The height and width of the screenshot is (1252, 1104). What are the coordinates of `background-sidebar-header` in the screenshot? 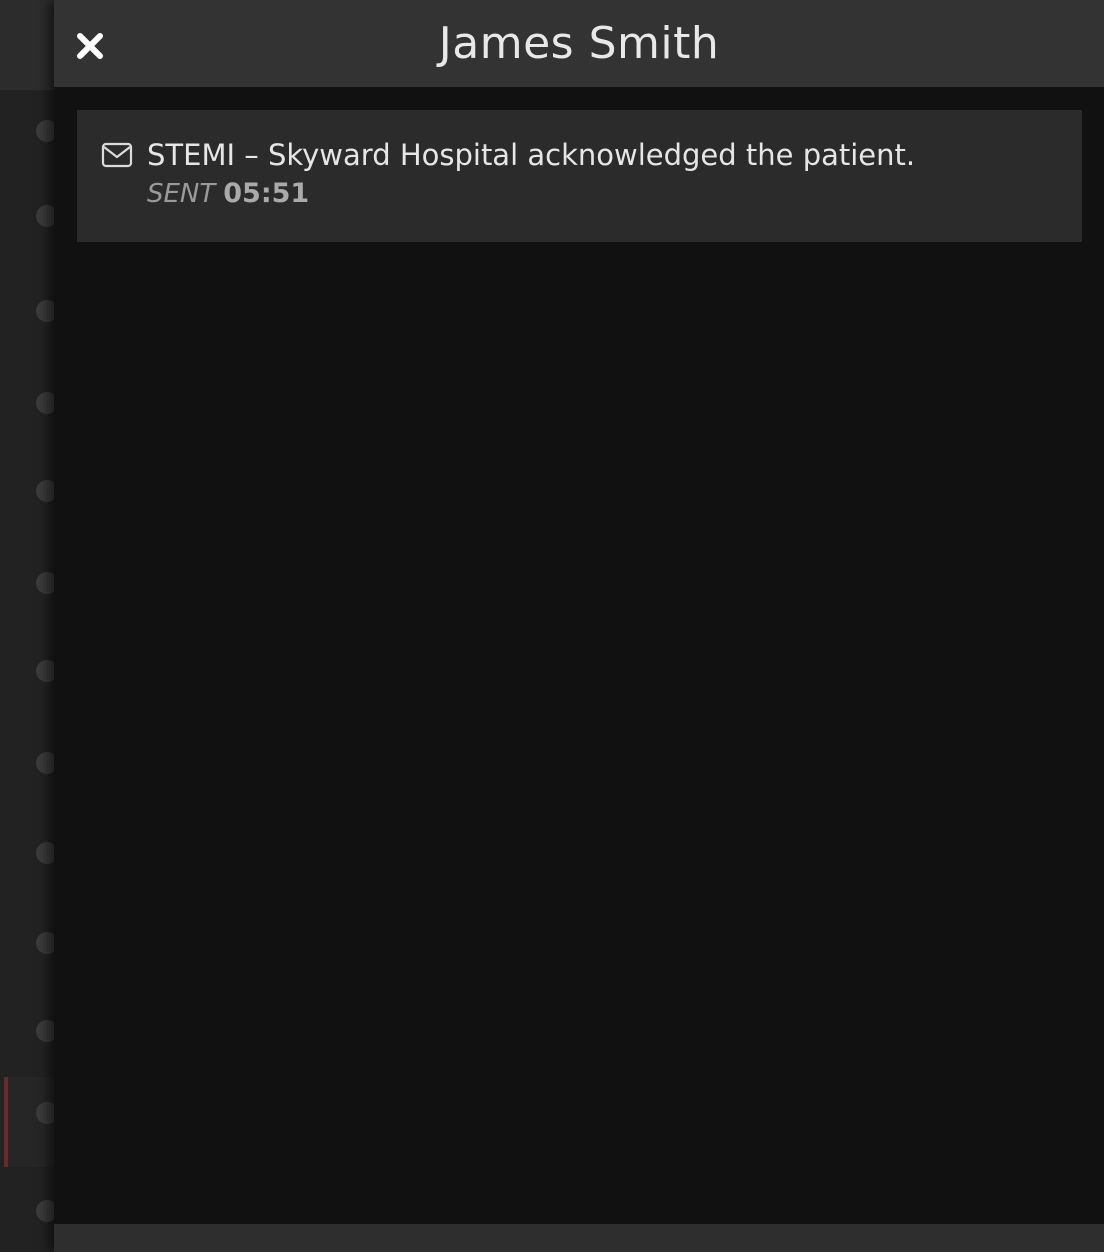 It's located at (30, 45).